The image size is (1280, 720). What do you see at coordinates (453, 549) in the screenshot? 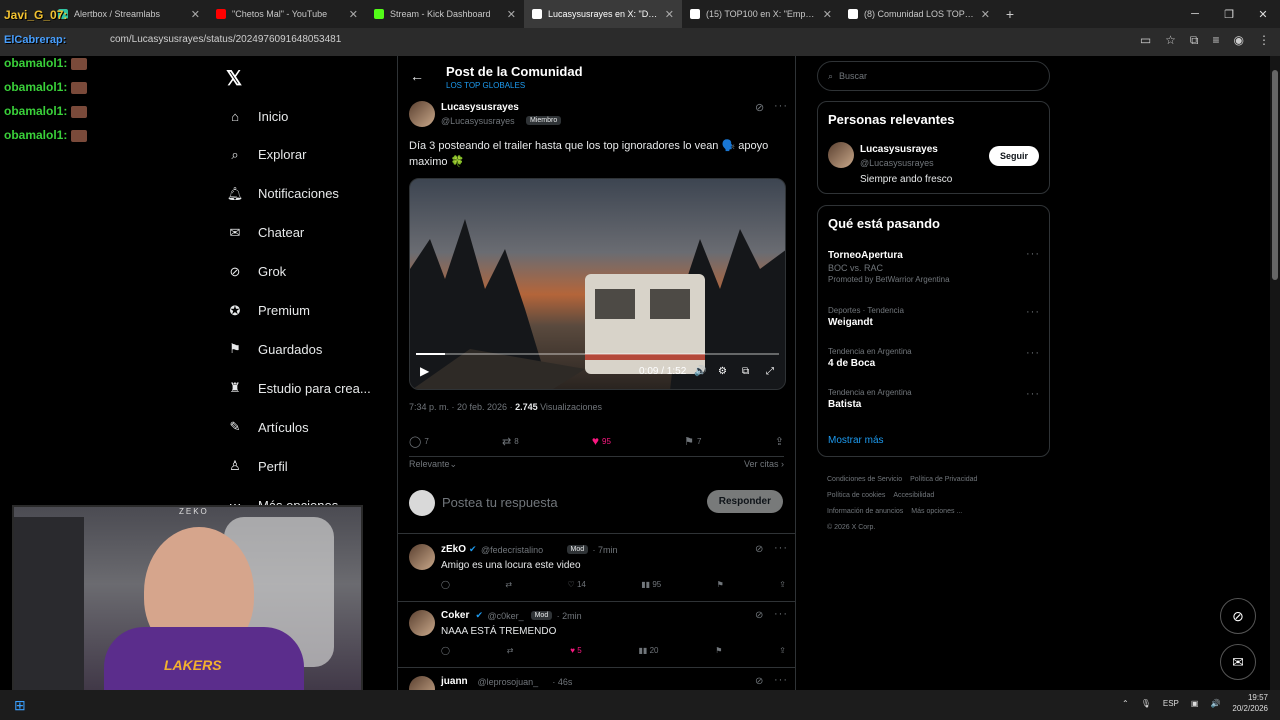
I see `comment-author: zEkO` at bounding box center [453, 549].